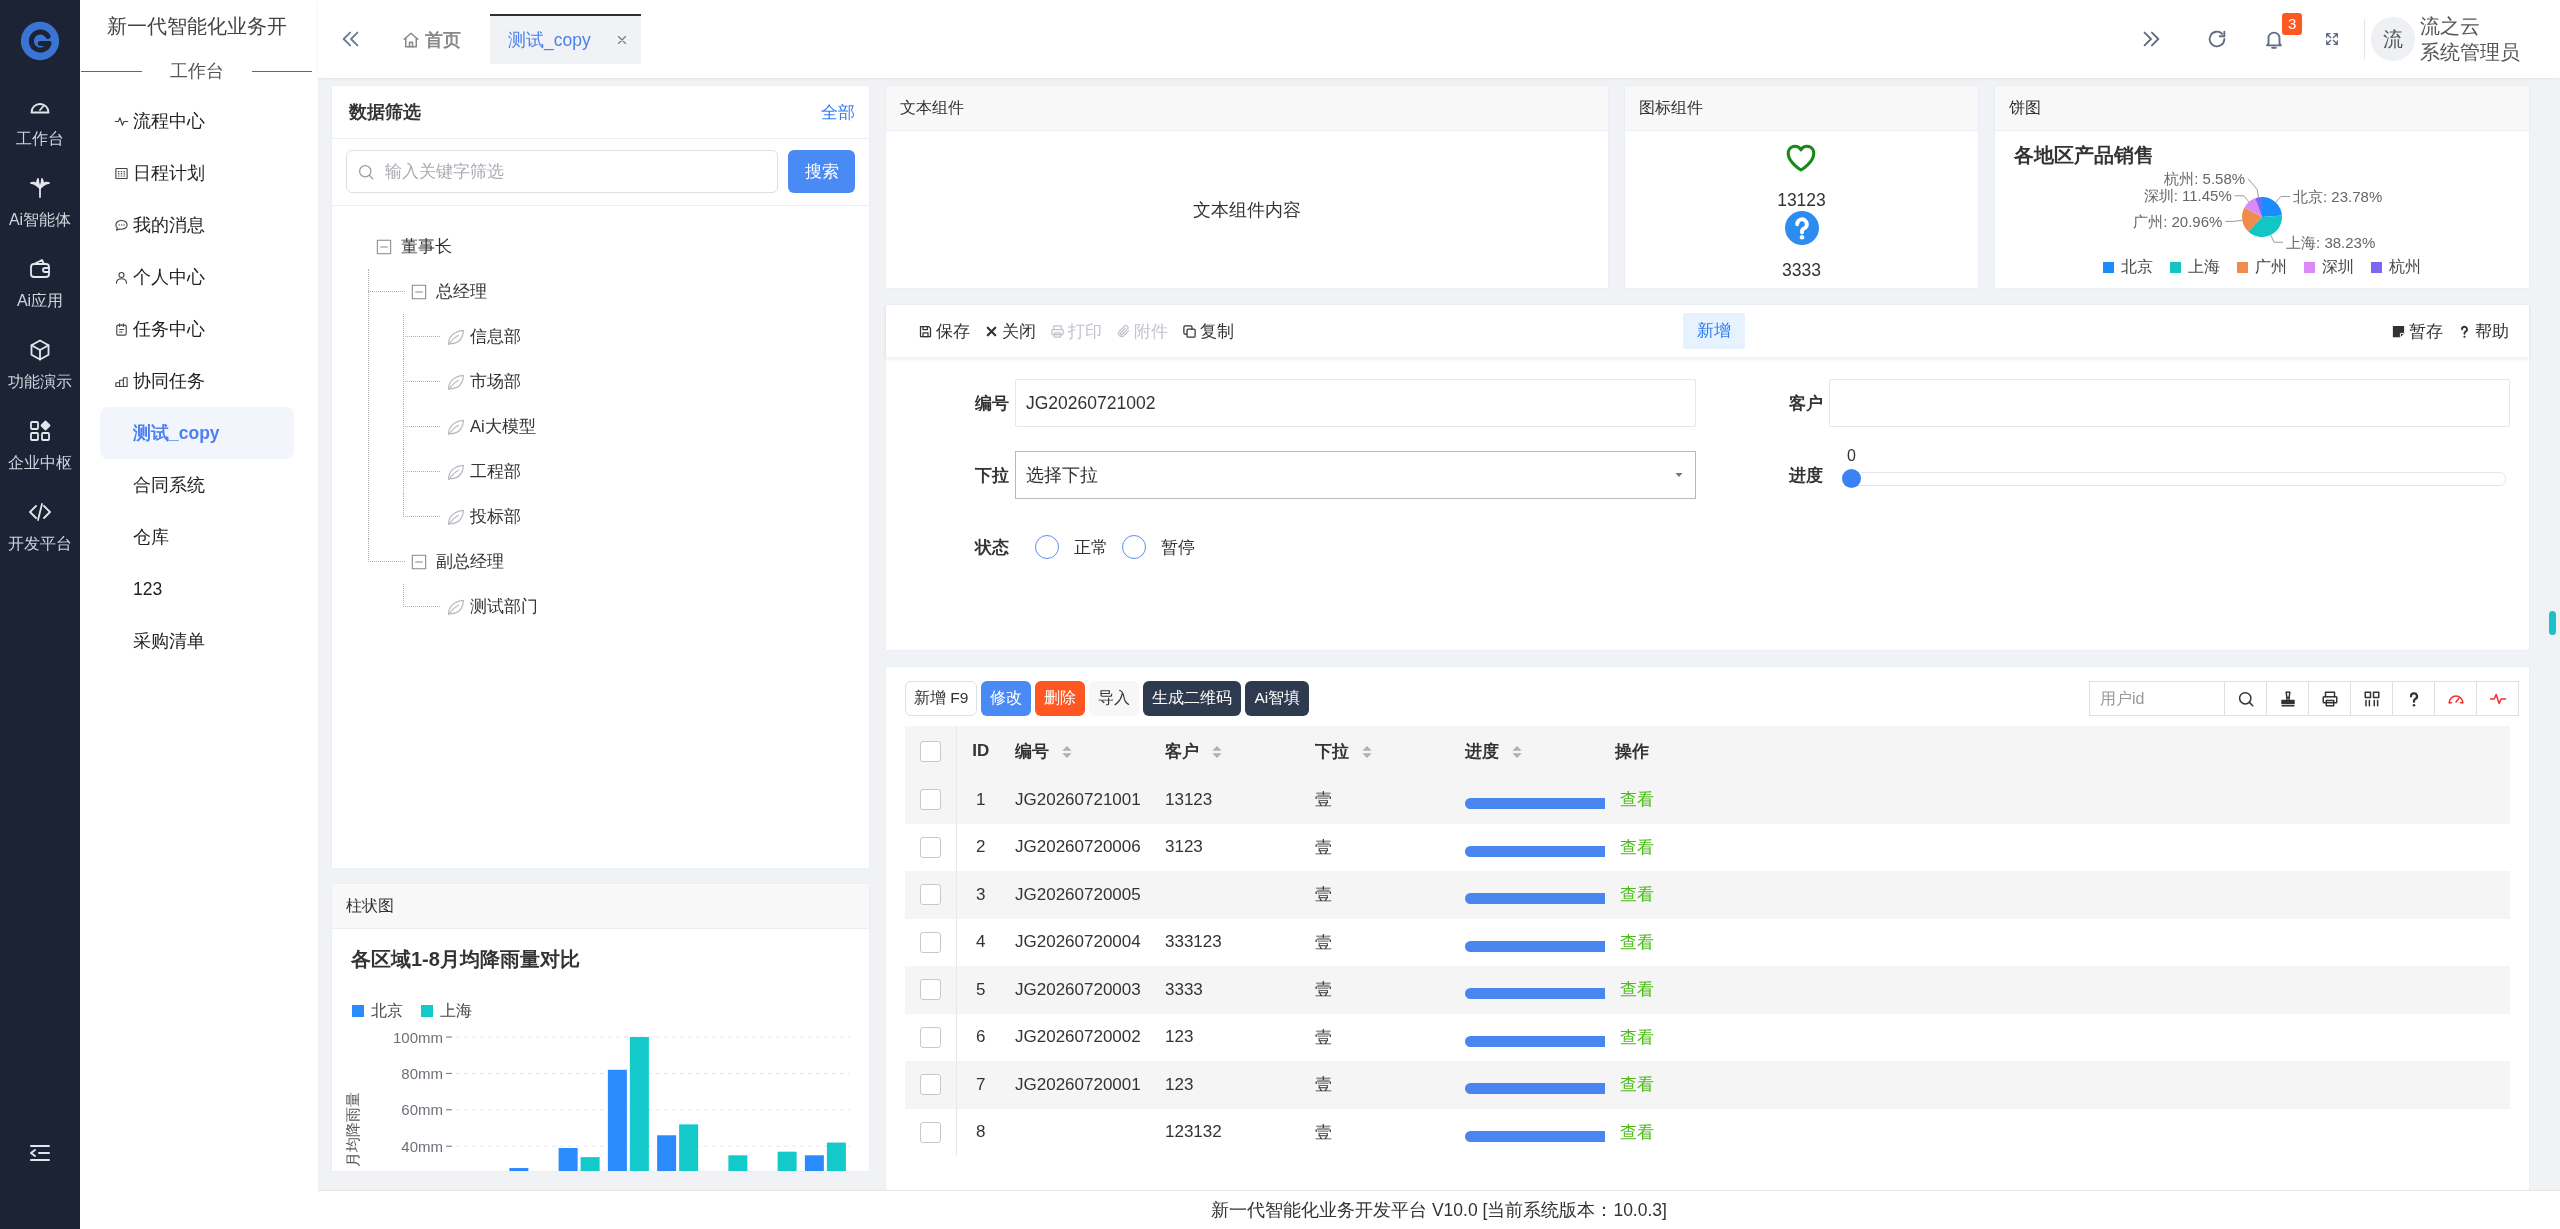 Image resolution: width=2560 pixels, height=1229 pixels. What do you see at coordinates (197, 121) in the screenshot?
I see `menu-item: 流程中心` at bounding box center [197, 121].